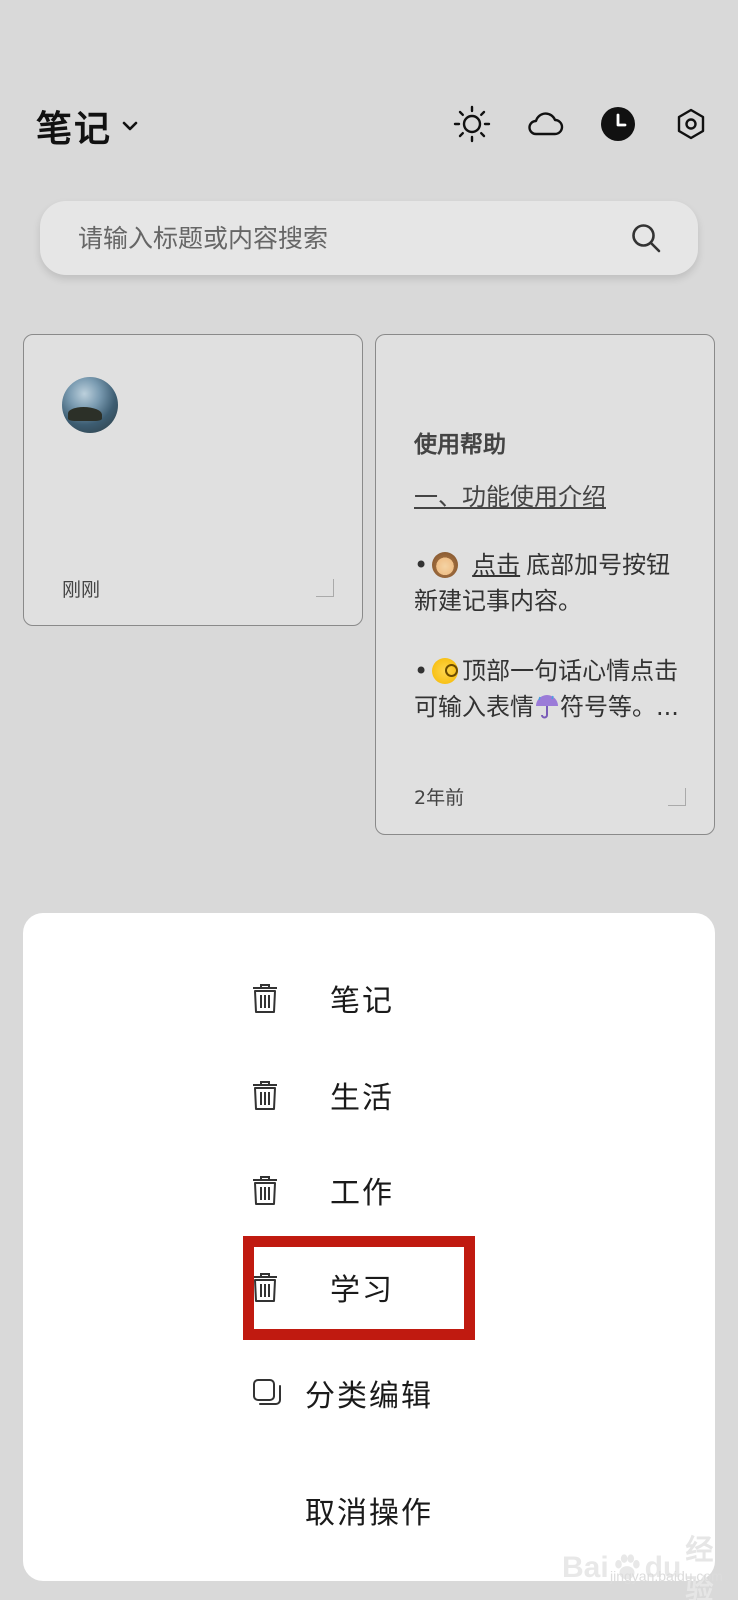 The image size is (738, 1600). I want to click on menu-item-label: 工作, so click(362, 1193).